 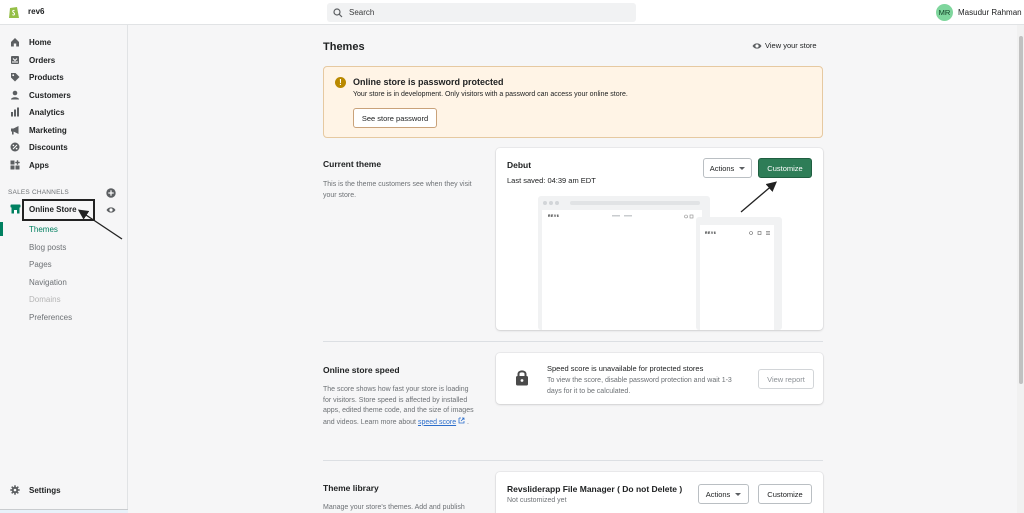 What do you see at coordinates (45, 490) in the screenshot?
I see `sidebar-item-label: Settings` at bounding box center [45, 490].